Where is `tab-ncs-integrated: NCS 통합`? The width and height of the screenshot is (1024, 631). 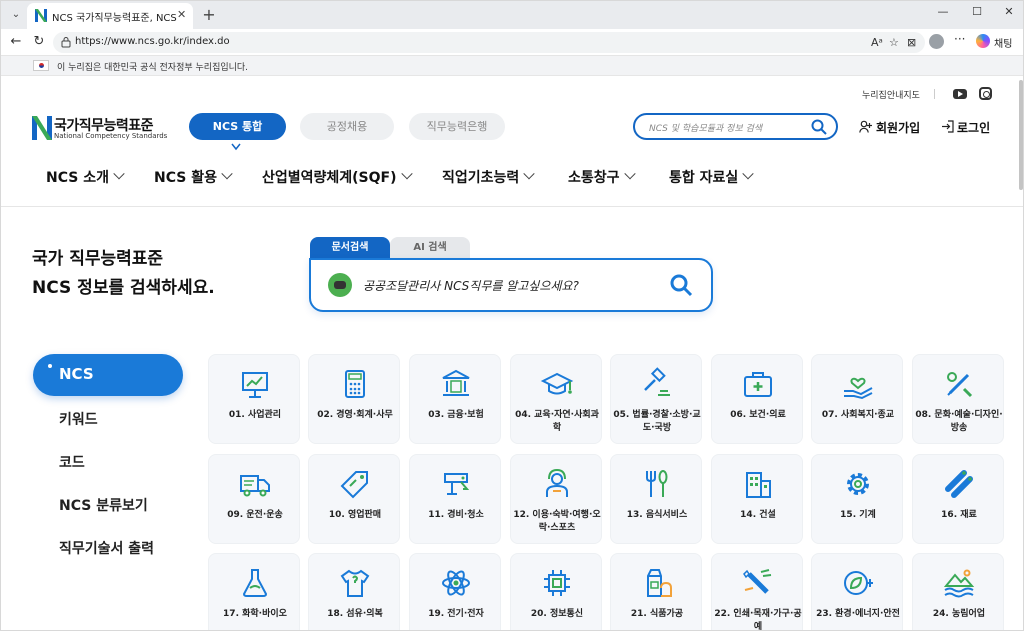
tab-ncs-integrated: NCS 통합 is located at coordinates (237, 126).